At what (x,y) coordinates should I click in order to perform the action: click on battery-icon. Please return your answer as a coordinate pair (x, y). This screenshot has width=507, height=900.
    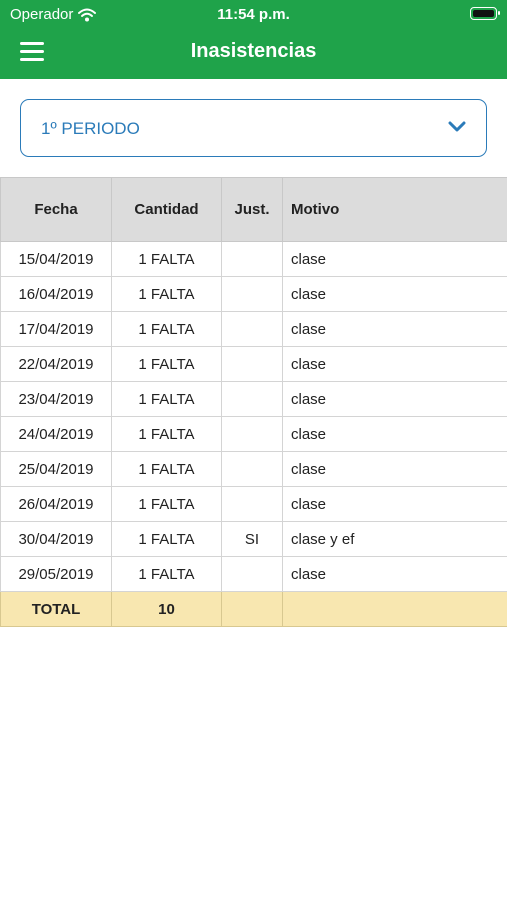
    Looking at the image, I should click on (485, 13).